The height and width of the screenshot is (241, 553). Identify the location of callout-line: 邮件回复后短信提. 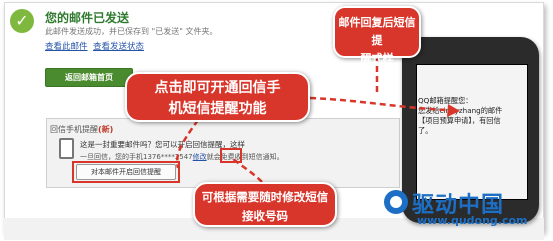
(377, 31).